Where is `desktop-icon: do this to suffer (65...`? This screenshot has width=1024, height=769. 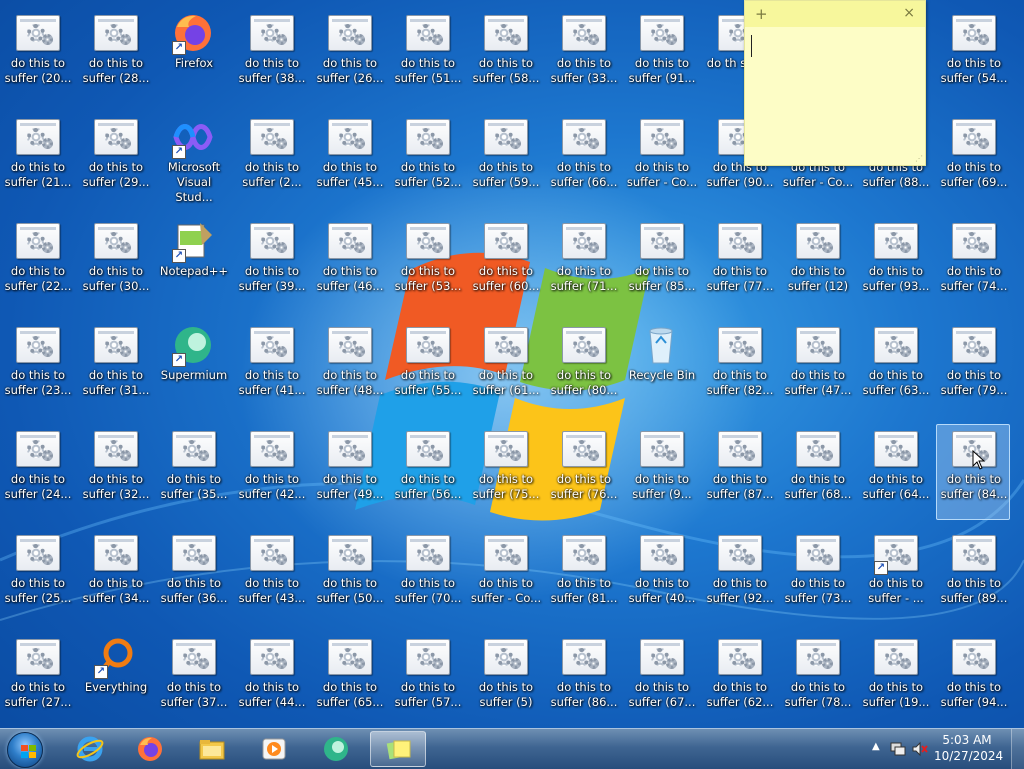
desktop-icon: do this to suffer (65... is located at coordinates (349, 680).